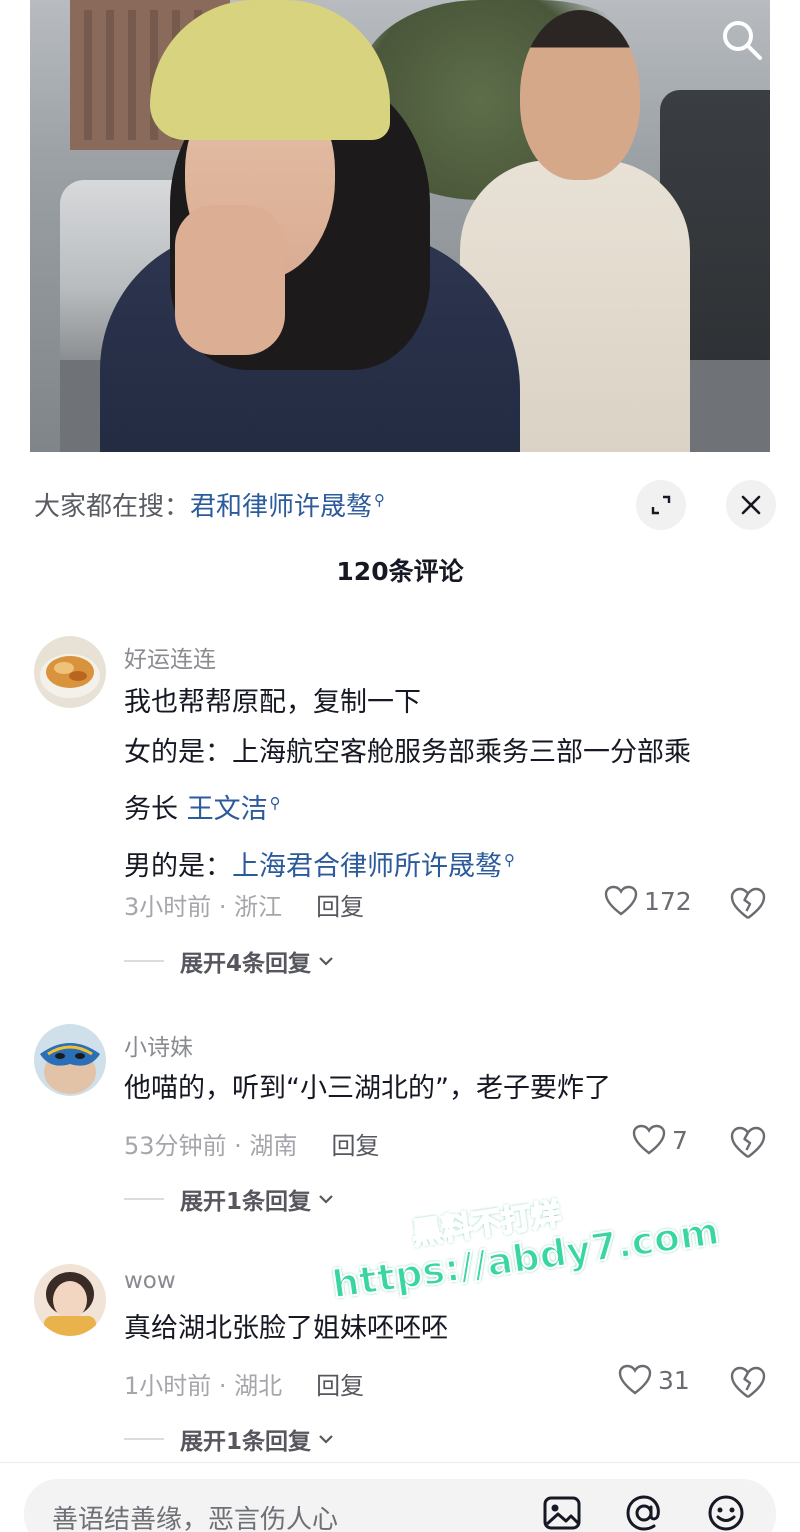 The width and height of the screenshot is (800, 1532). I want to click on expand-replies-button: 展开4条回复, so click(229, 961).